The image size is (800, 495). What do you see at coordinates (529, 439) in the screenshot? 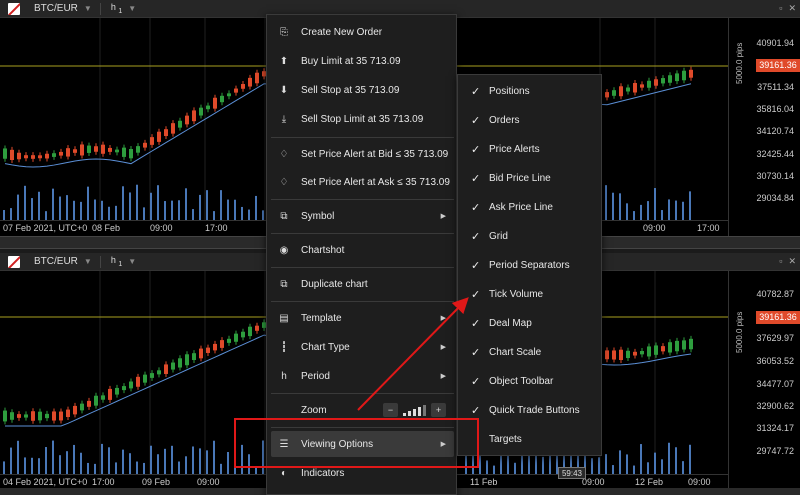
I see `submenu-item-targets: Targets` at bounding box center [529, 439].